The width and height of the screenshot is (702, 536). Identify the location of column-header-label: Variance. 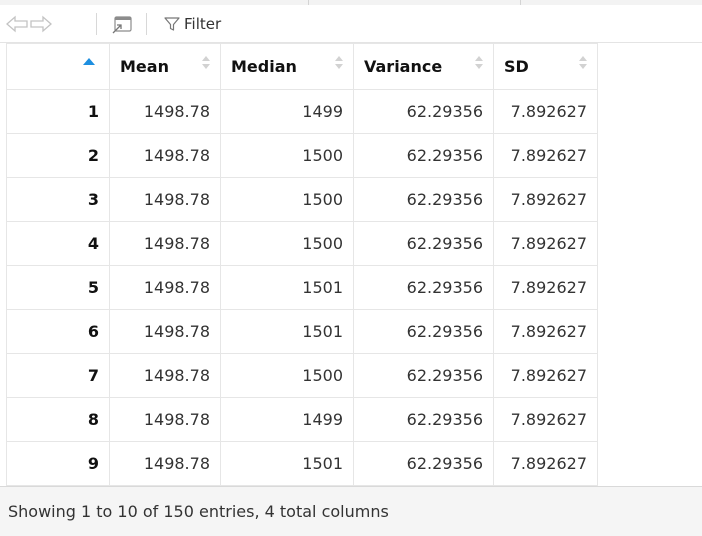
(403, 66).